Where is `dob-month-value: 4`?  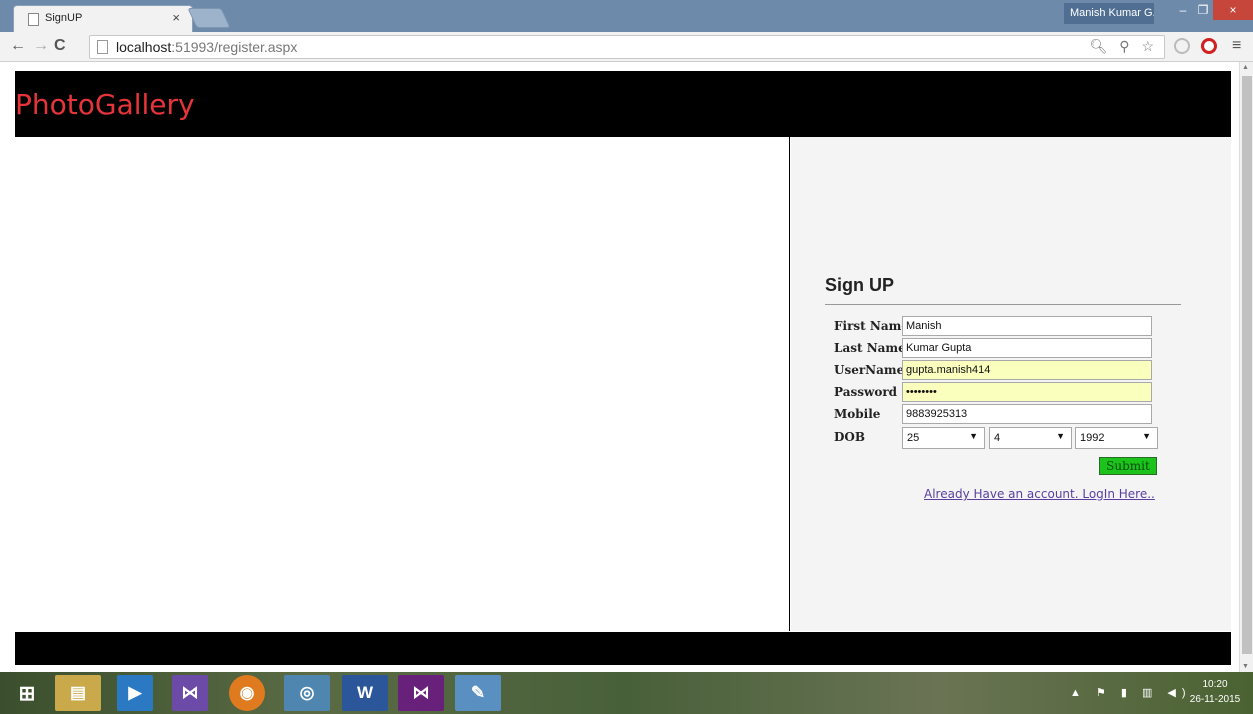
dob-month-value: 4 is located at coordinates (997, 438).